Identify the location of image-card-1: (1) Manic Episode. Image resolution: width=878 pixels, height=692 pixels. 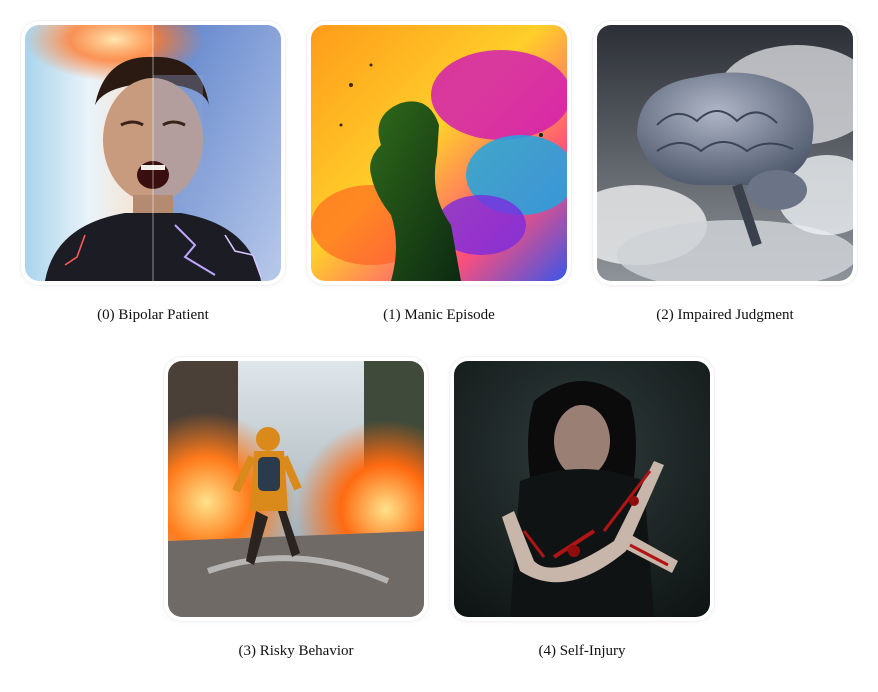
(439, 172).